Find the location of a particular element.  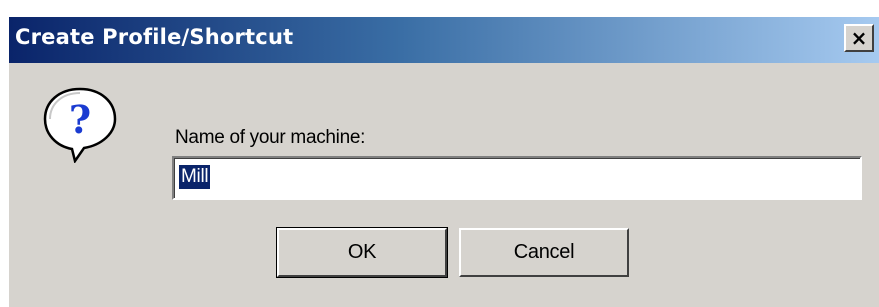

question-icon: ? is located at coordinates (80, 125).